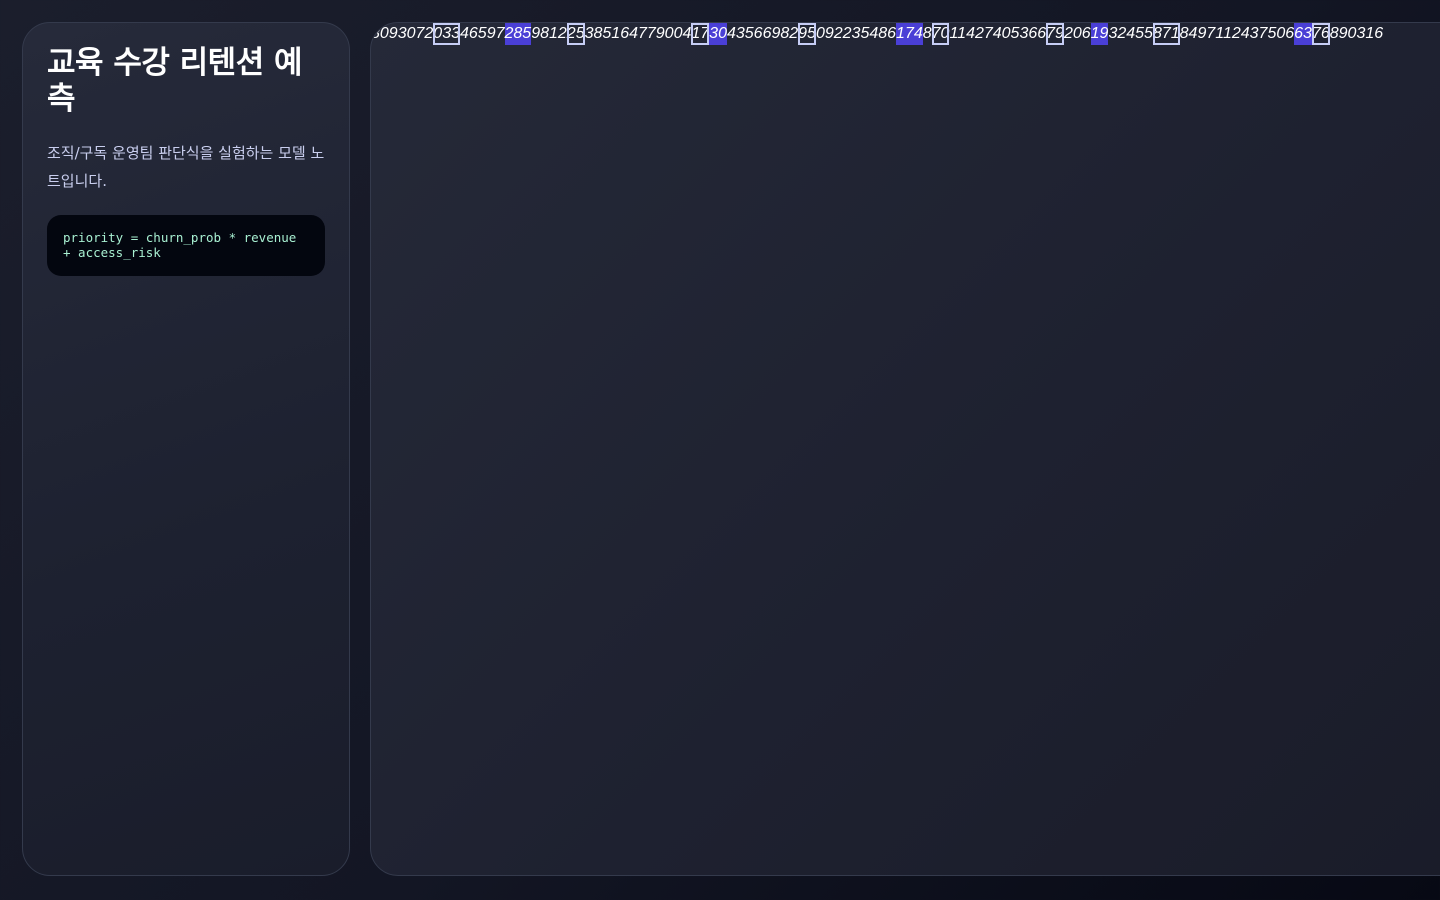 This screenshot has height=900, width=1440. I want to click on page-title: 교육 수강 리텐션 예측, so click(175, 81).